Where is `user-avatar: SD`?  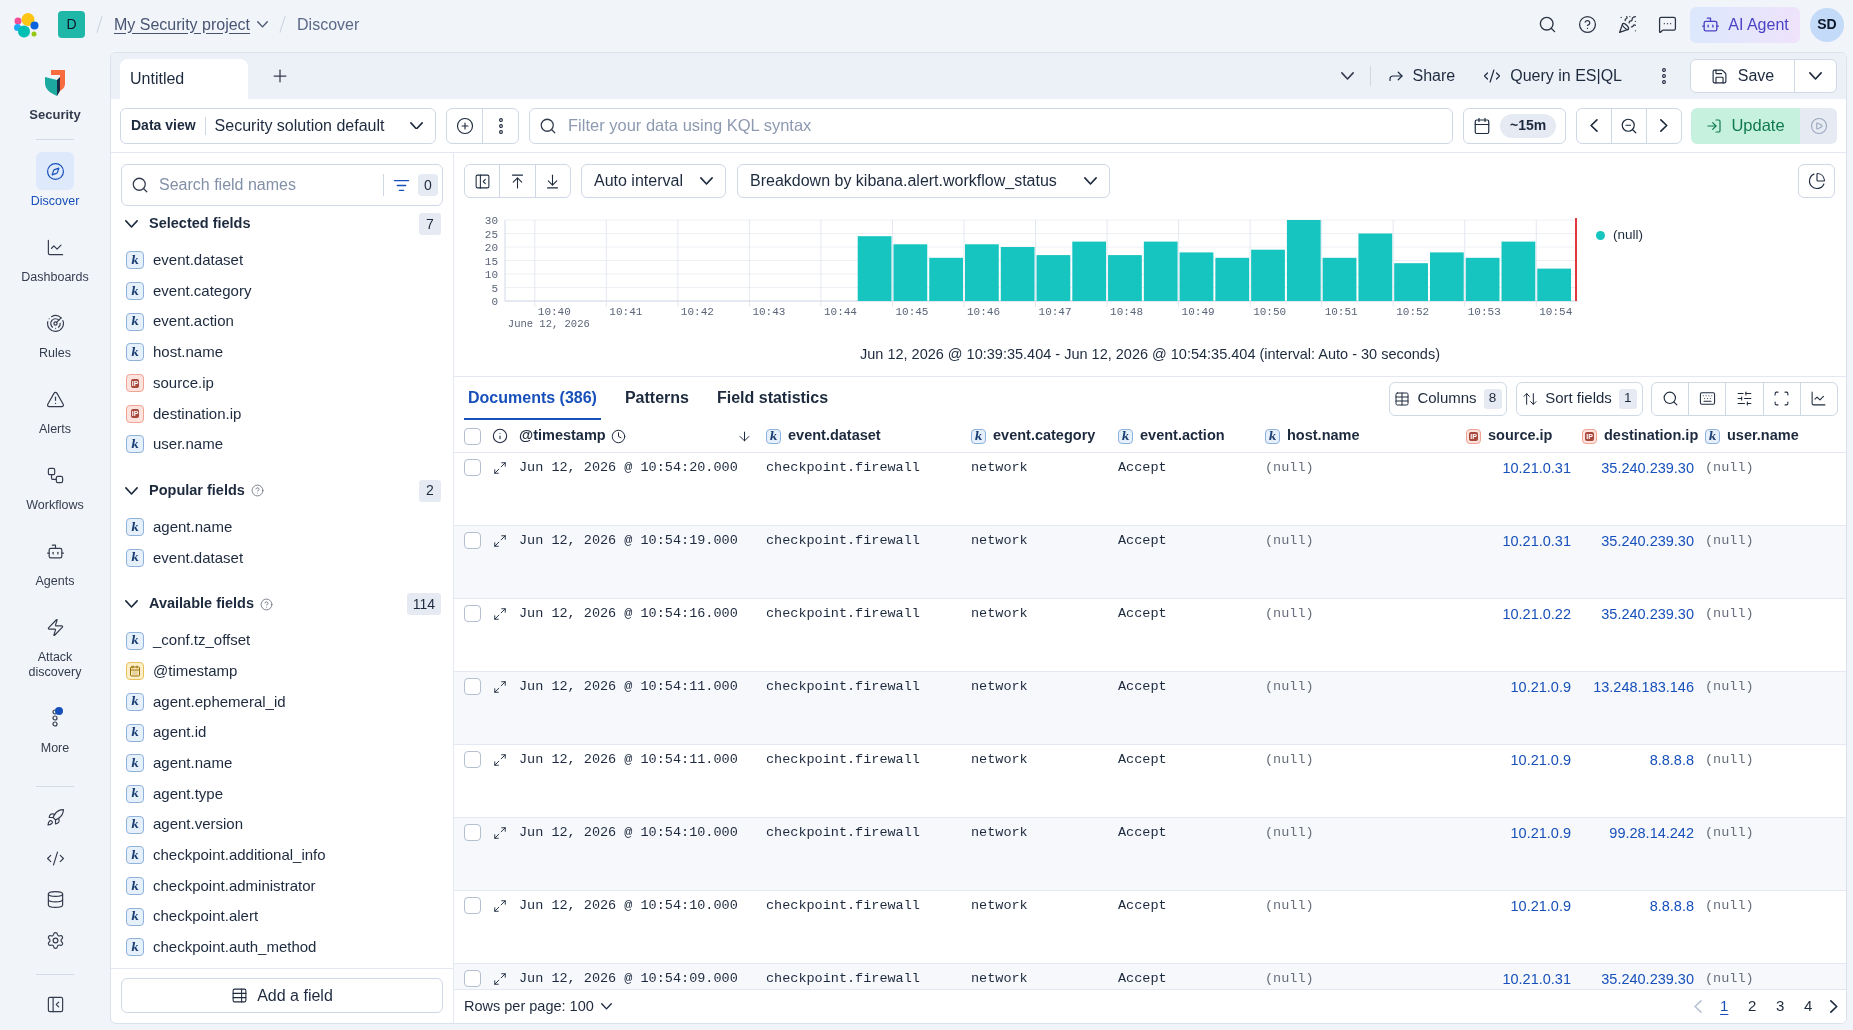
user-avatar: SD is located at coordinates (1827, 24).